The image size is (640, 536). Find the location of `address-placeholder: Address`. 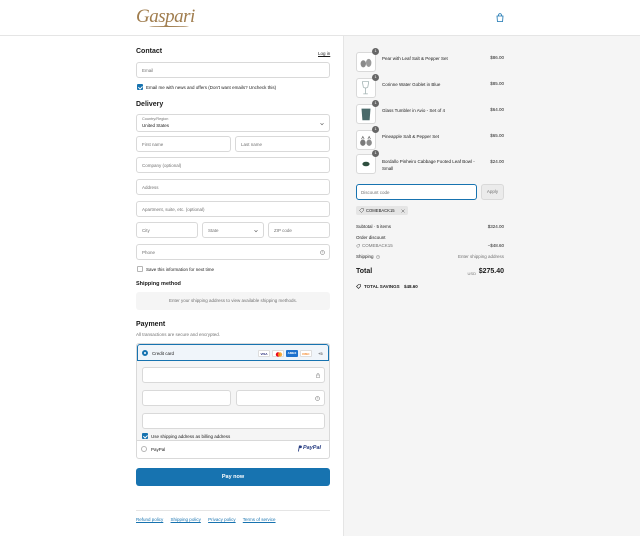

address-placeholder: Address is located at coordinates (150, 187).